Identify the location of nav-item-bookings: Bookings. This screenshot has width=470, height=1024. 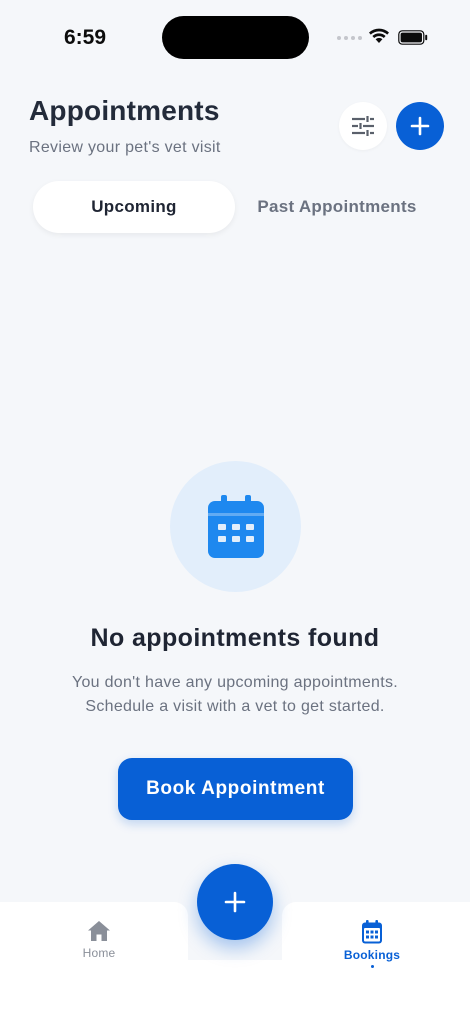
(372, 944).